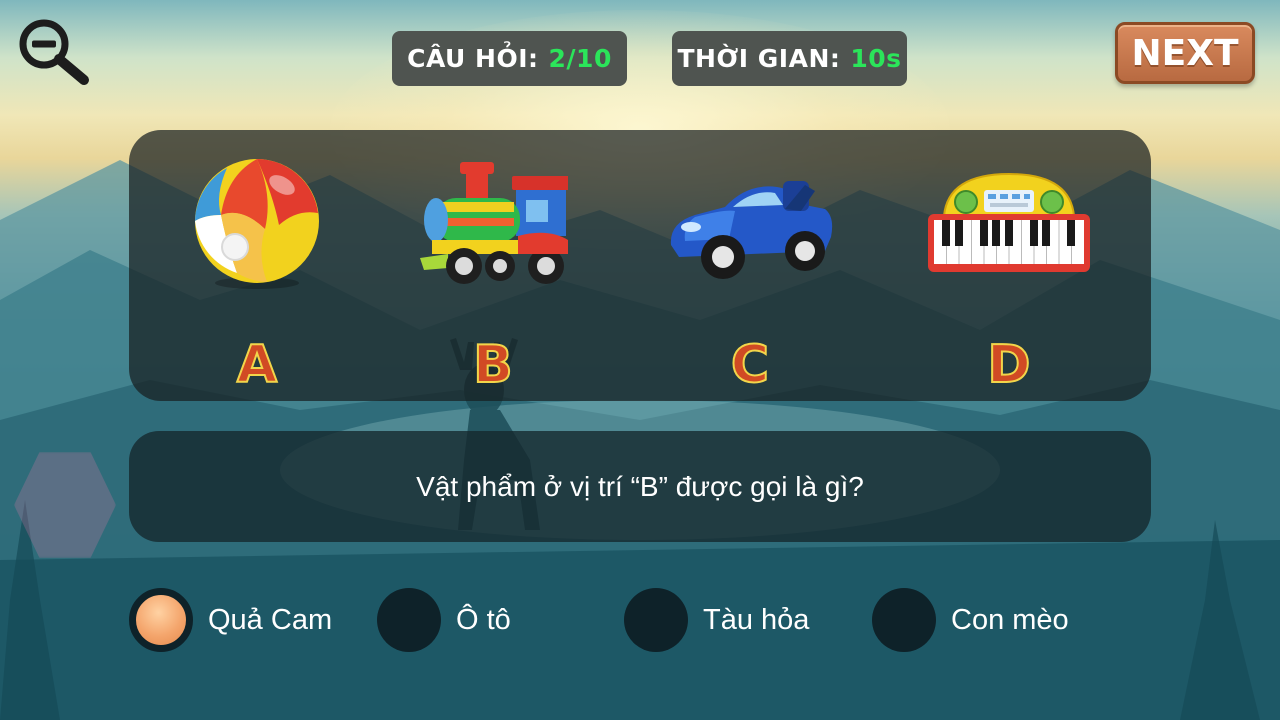  Describe the element at coordinates (580, 58) in the screenshot. I see `question-counter-value: 2/10` at that location.